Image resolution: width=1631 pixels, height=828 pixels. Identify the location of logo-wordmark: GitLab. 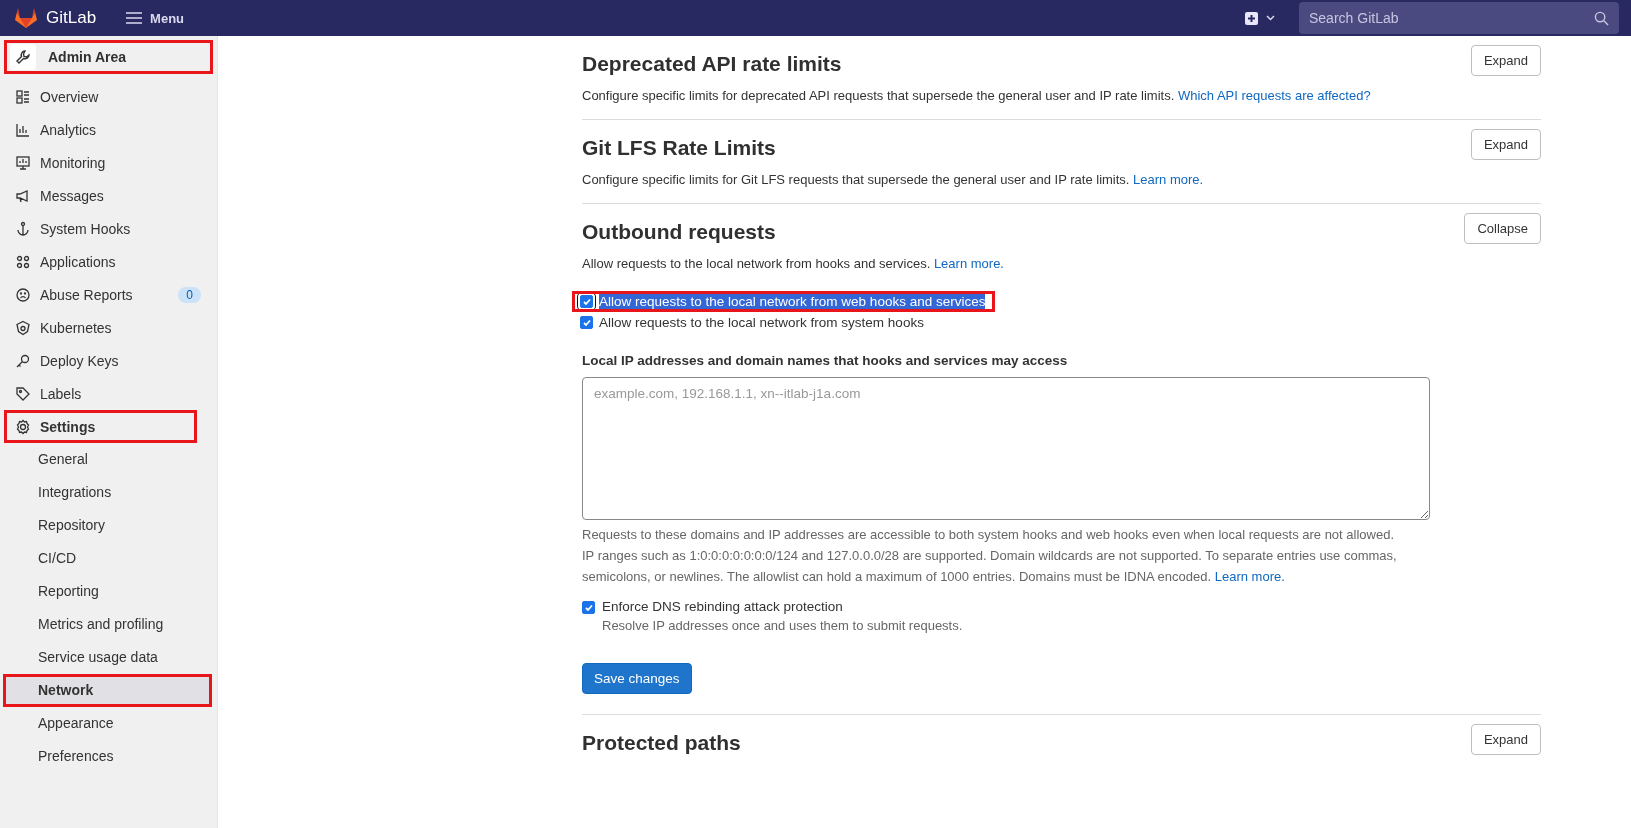
(71, 18).